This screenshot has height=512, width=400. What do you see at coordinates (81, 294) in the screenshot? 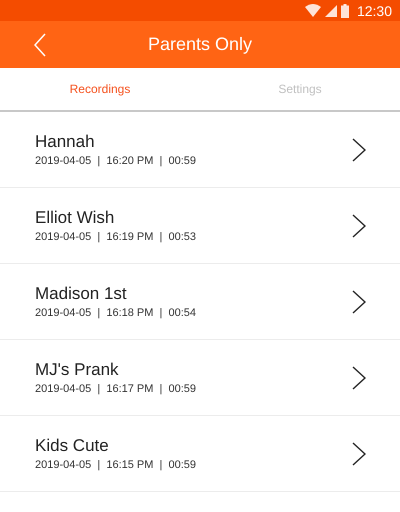
I see `recording-name: Madison 1st` at bounding box center [81, 294].